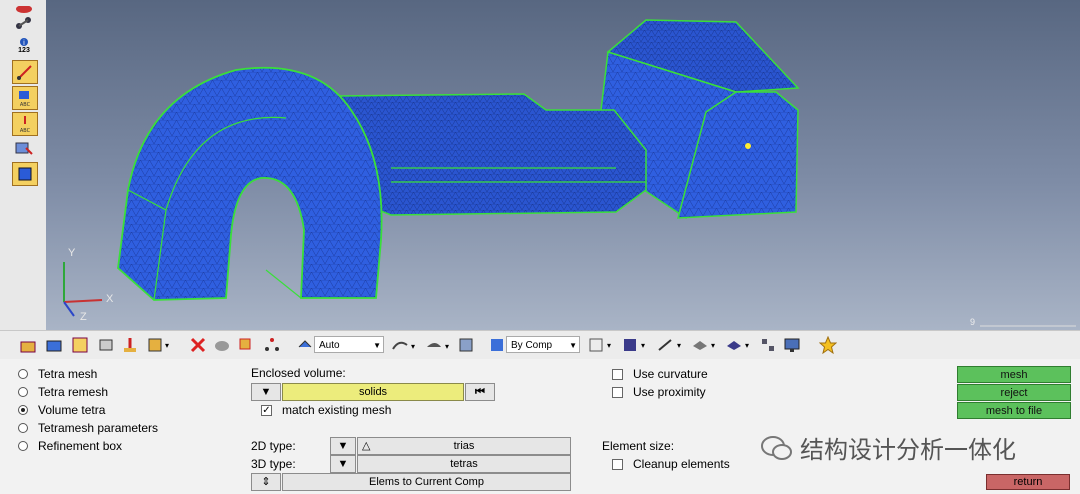 The image size is (1080, 494). What do you see at coordinates (1014, 410) in the screenshot?
I see `mesh-to-file-button: mesh to file` at bounding box center [1014, 410].